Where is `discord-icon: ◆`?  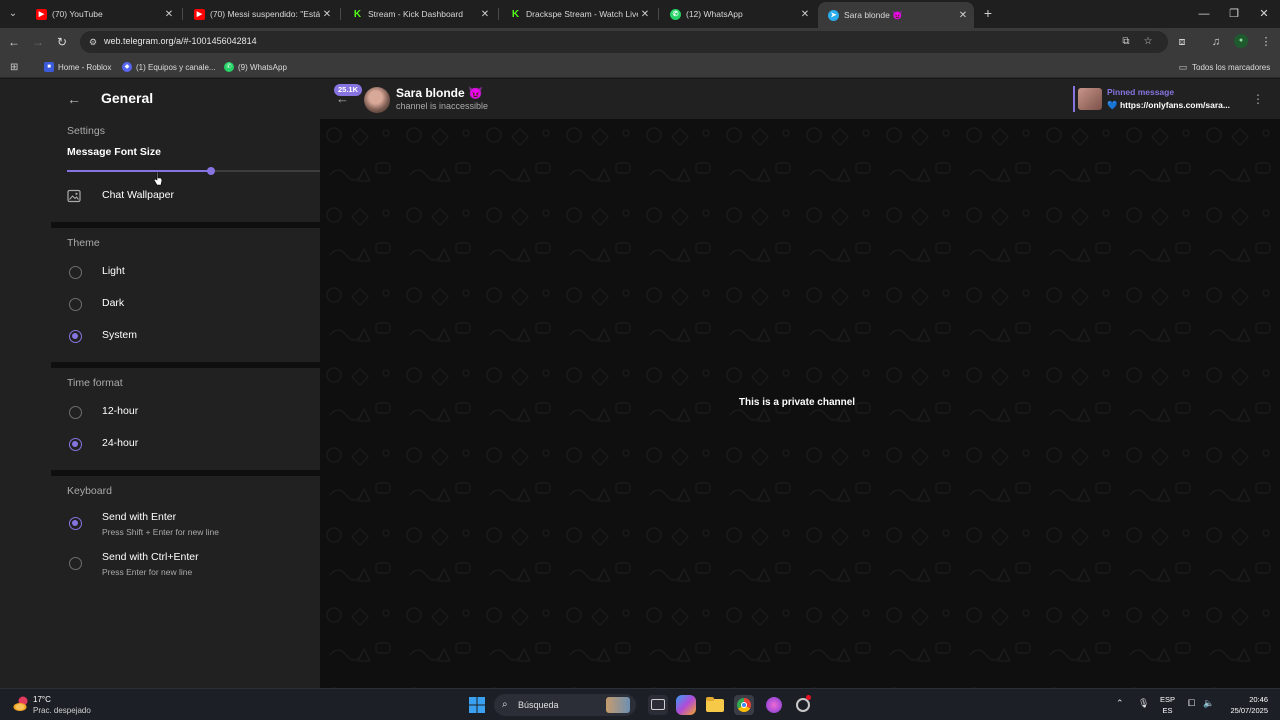
discord-icon: ◆ is located at coordinates (127, 67).